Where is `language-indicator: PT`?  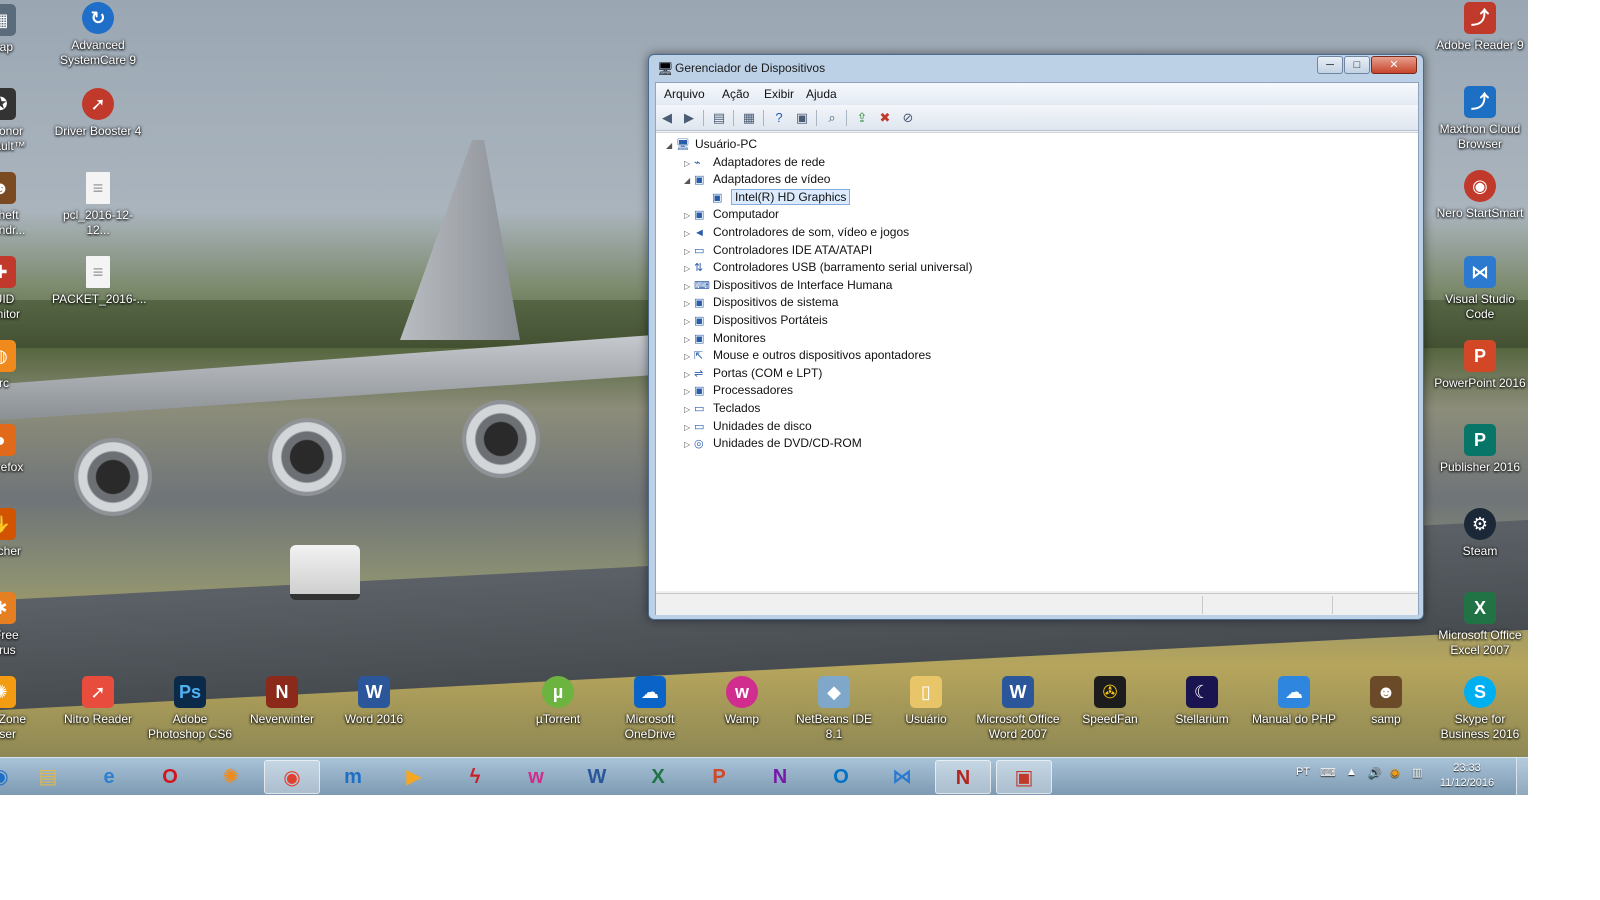
language-indicator: PT is located at coordinates (1303, 772).